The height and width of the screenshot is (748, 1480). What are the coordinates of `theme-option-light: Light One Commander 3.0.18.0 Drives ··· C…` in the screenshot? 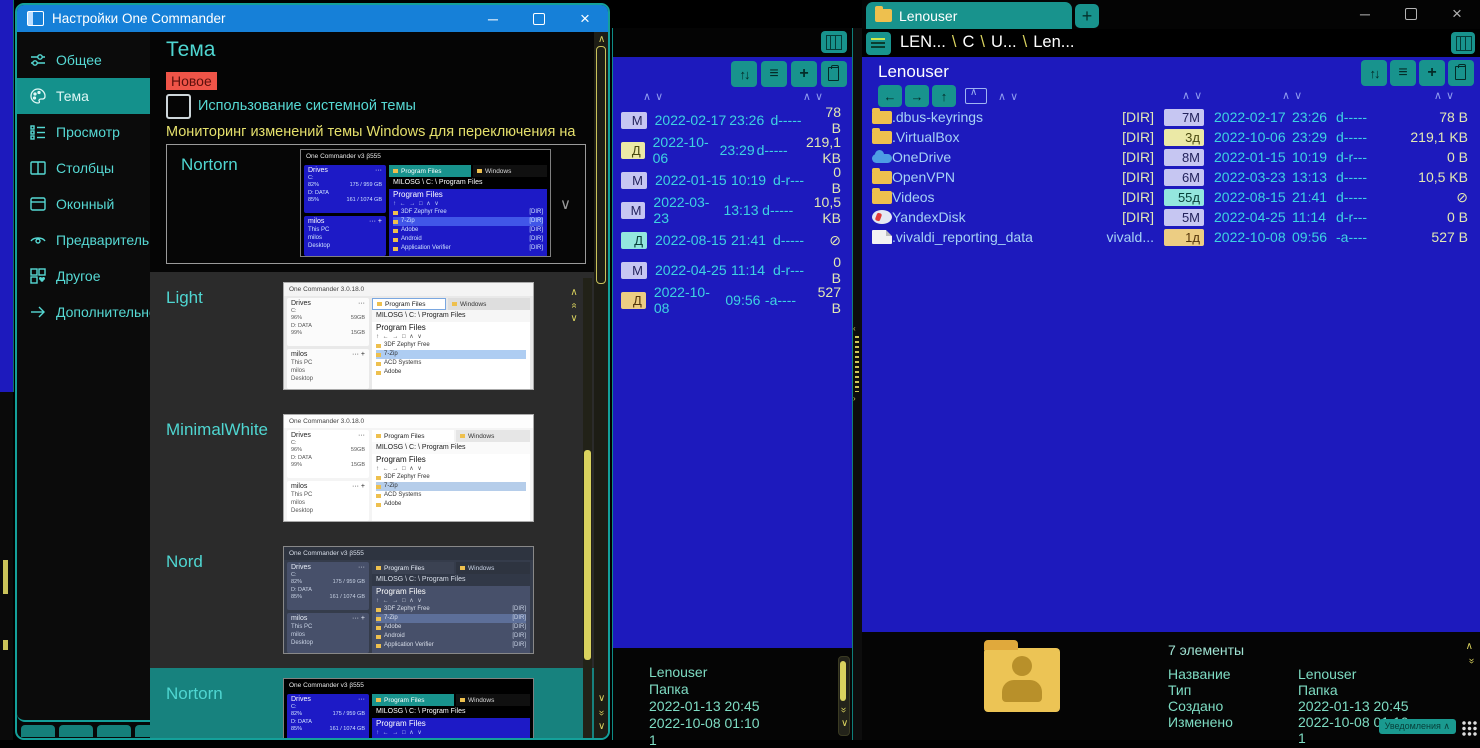 It's located at (372, 338).